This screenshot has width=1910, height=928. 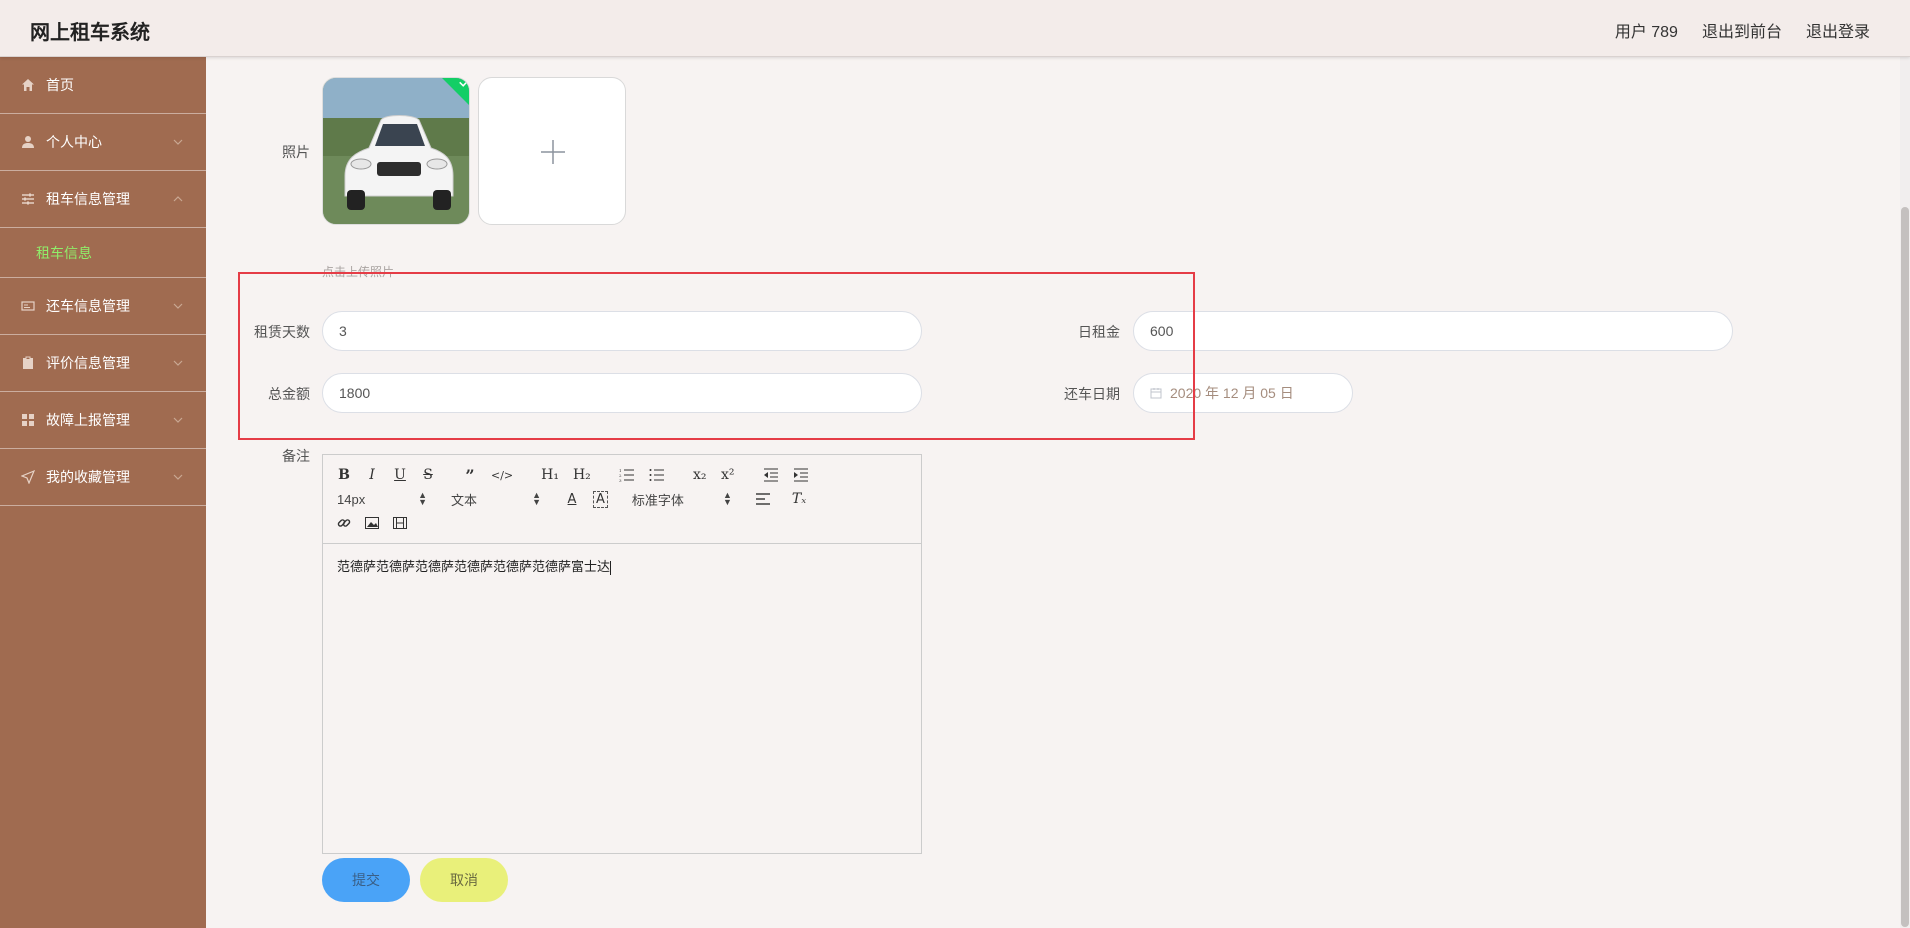 What do you see at coordinates (657, 500) in the screenshot?
I see `font-family-value: 标准字体` at bounding box center [657, 500].